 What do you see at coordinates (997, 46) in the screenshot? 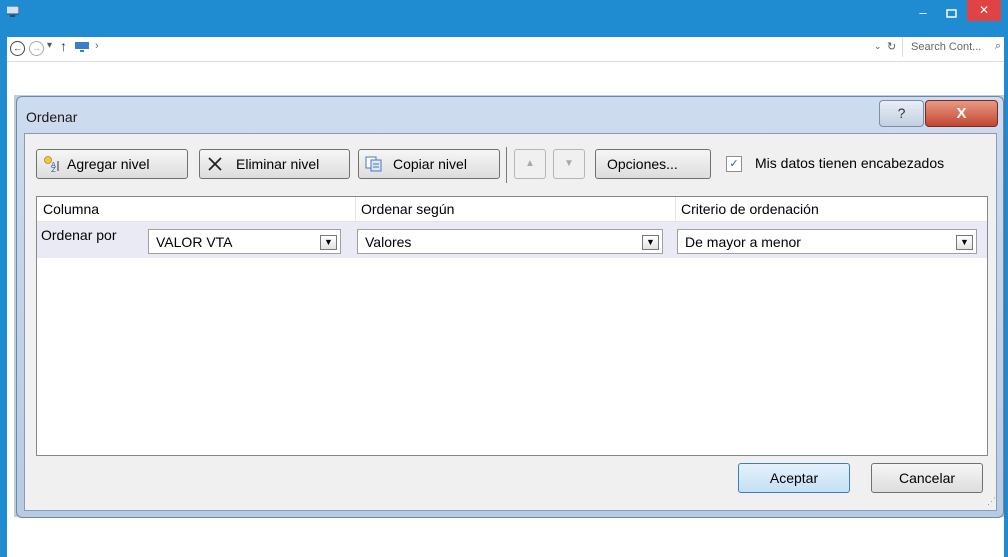
I see `search-icon: ⌕` at bounding box center [997, 46].